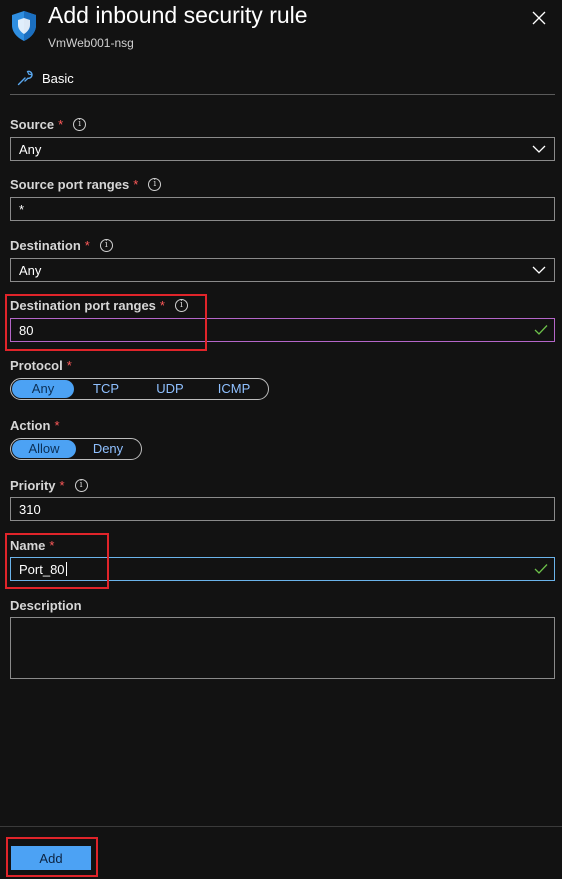 This screenshot has width=562, height=879. What do you see at coordinates (28, 545) in the screenshot?
I see `name-label-text: Name` at bounding box center [28, 545].